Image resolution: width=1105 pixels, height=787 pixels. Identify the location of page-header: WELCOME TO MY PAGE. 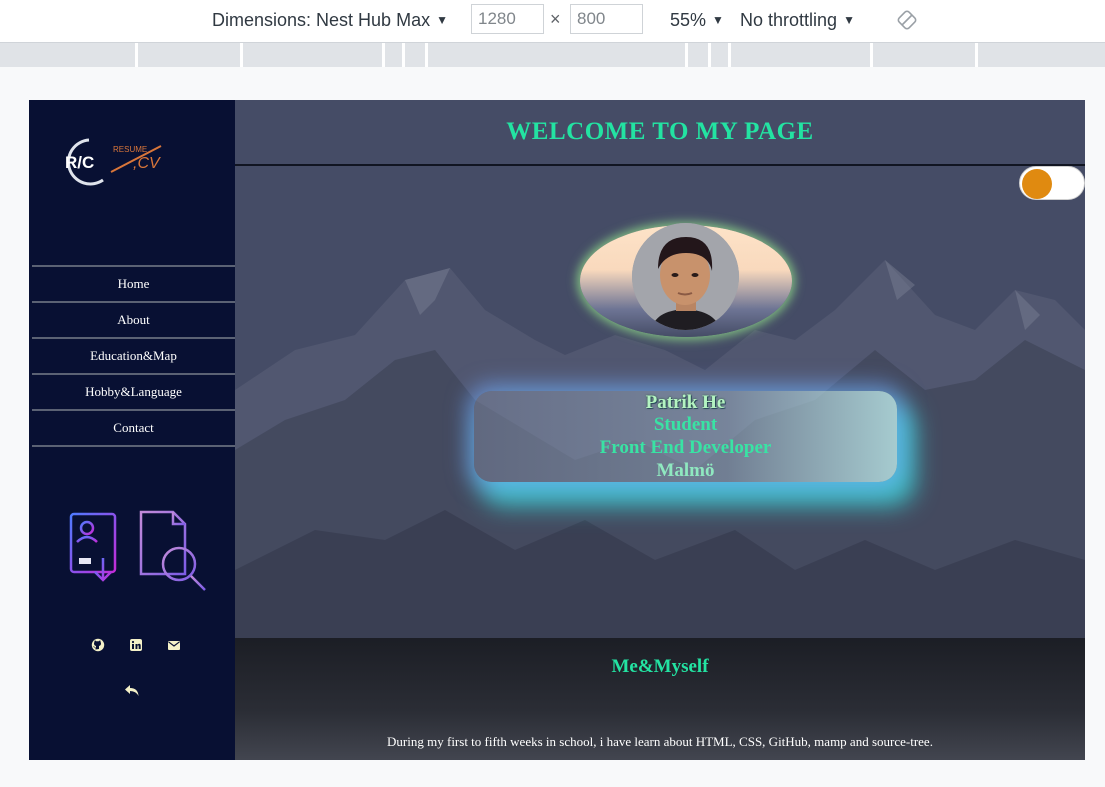
(660, 133).